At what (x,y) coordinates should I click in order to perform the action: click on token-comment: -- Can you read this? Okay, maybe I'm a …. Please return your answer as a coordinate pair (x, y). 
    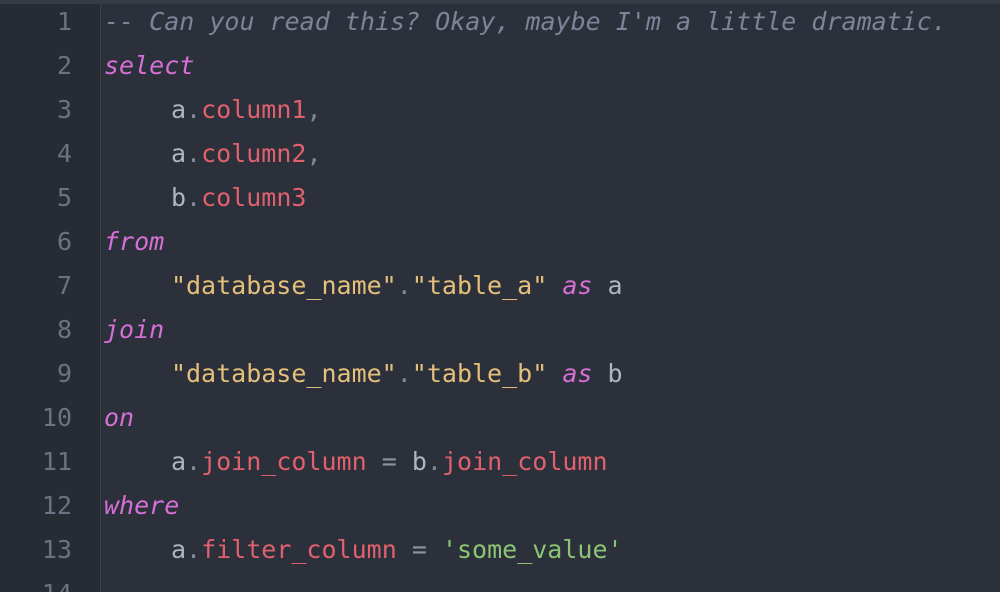
    Looking at the image, I should click on (525, 21).